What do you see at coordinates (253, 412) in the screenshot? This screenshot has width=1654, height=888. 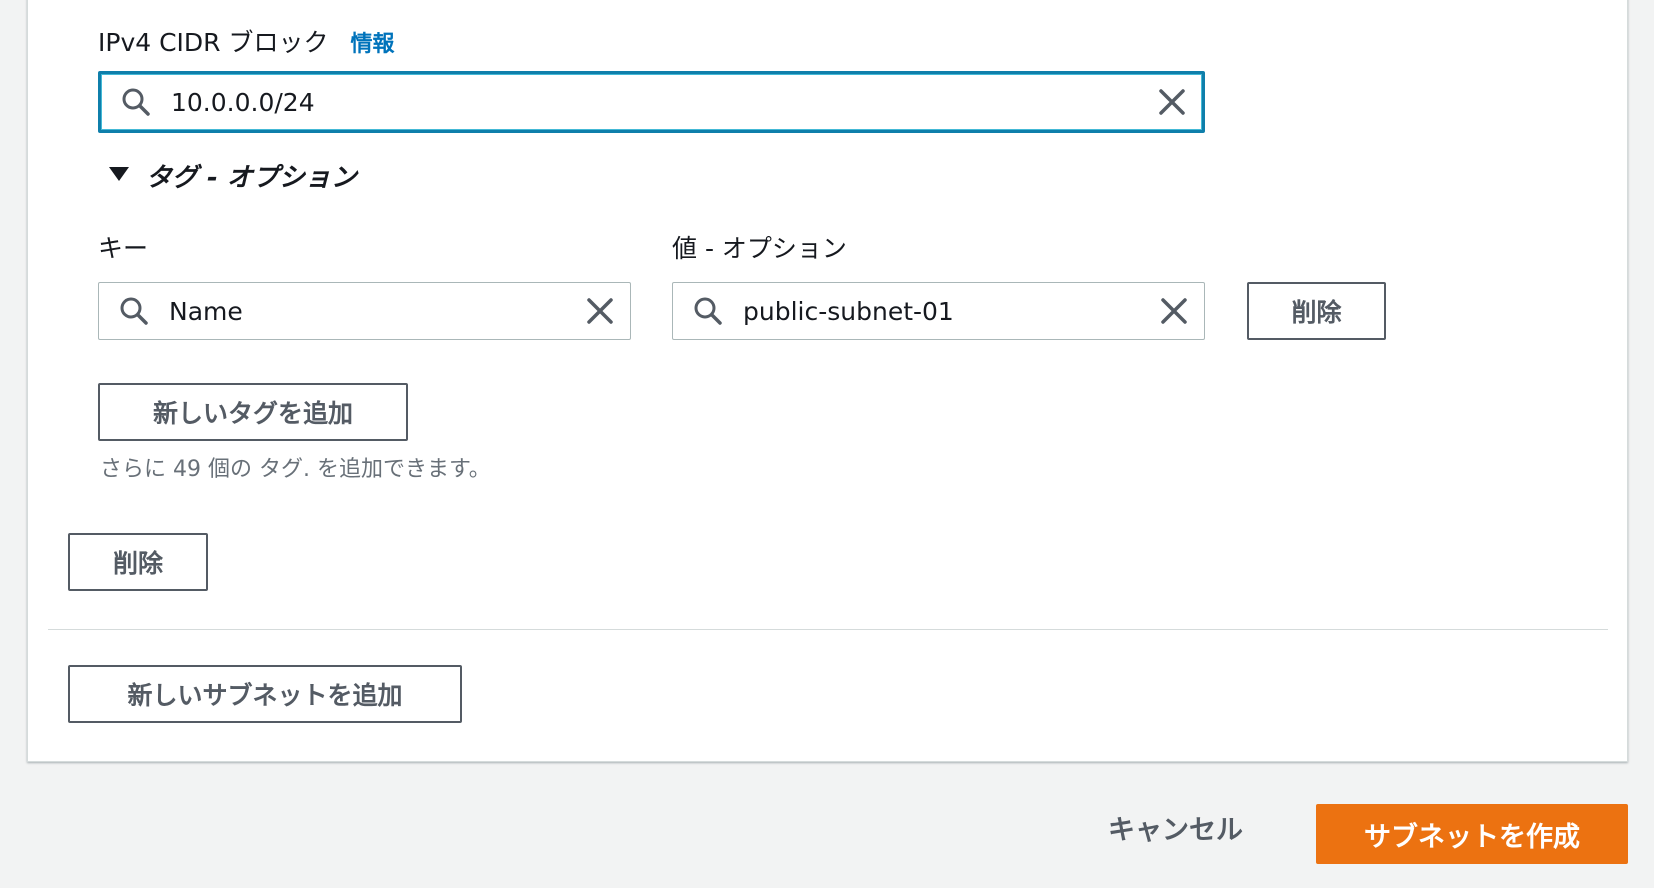 I see `add-tag-button: 新しいタグを追加` at bounding box center [253, 412].